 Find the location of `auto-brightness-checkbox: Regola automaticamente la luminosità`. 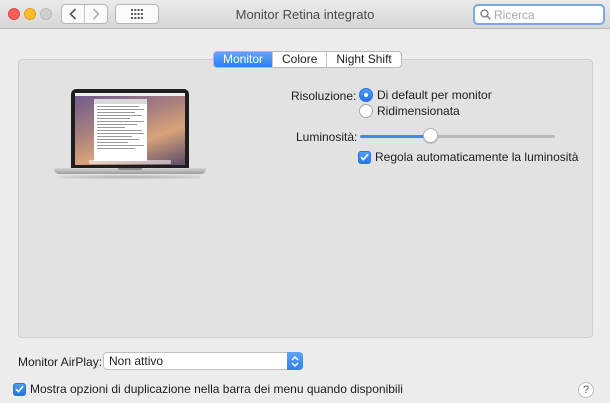

auto-brightness-checkbox: Regola automaticamente la luminosità is located at coordinates (468, 157).